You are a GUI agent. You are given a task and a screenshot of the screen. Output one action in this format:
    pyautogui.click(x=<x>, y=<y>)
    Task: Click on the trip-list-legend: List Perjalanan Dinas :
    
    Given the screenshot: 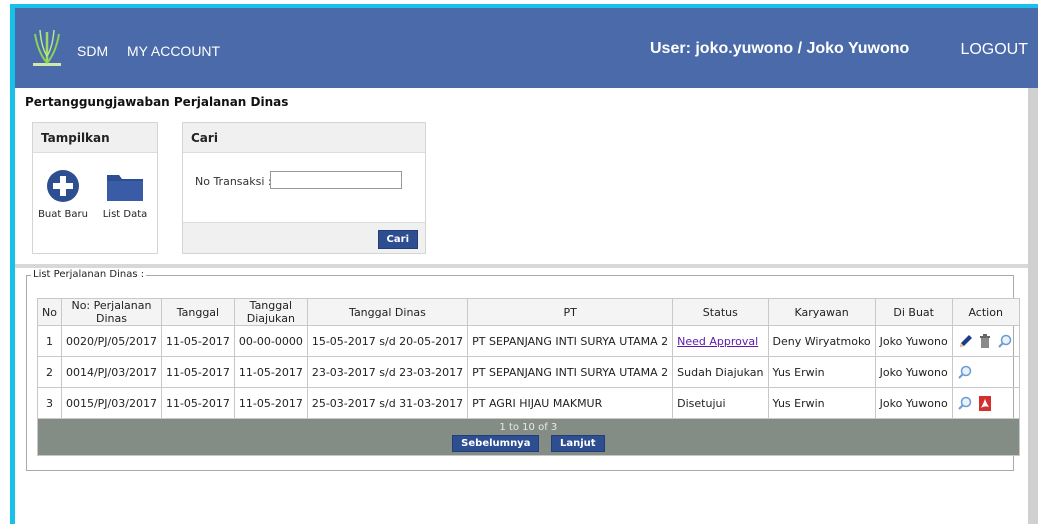 What is the action you would take?
    pyautogui.click(x=89, y=274)
    